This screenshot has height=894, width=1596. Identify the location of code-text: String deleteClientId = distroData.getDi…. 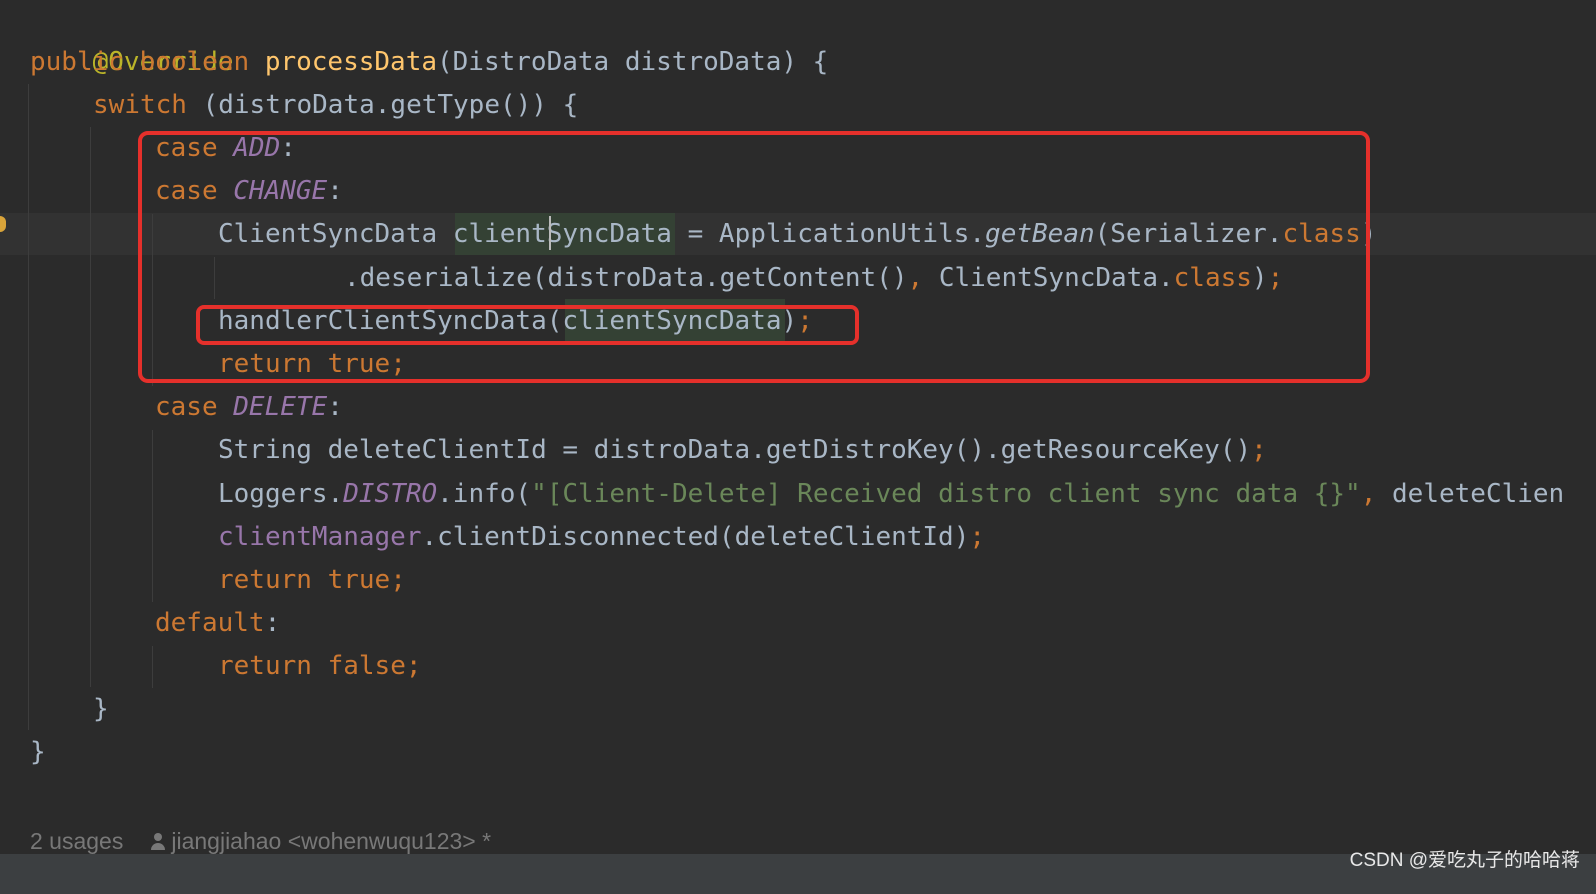
(735, 450).